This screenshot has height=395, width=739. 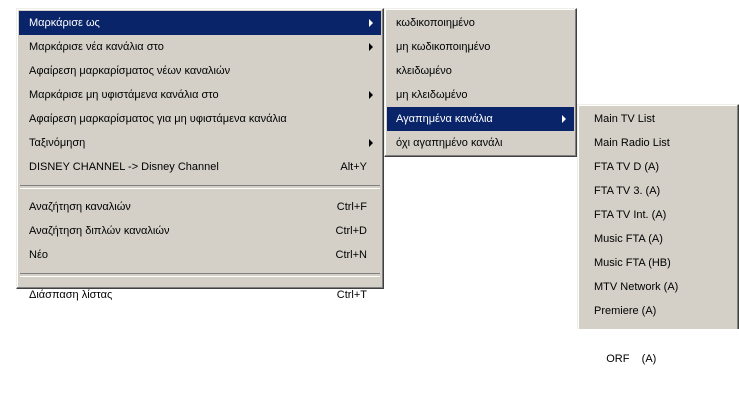 I want to click on submenu-item-locked: κλειδωμένο, so click(x=480, y=71).